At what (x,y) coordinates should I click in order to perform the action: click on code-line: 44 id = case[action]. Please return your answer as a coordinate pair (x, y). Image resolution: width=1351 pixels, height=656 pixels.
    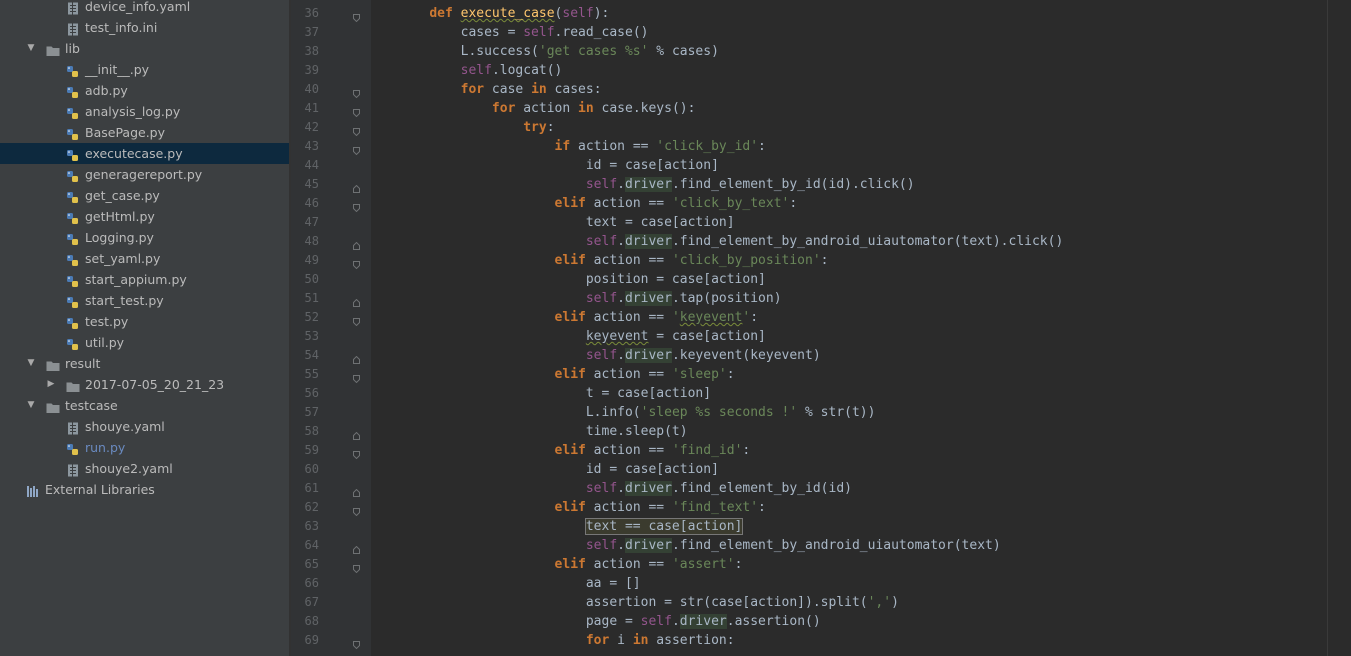
    Looking at the image, I should click on (821, 165).